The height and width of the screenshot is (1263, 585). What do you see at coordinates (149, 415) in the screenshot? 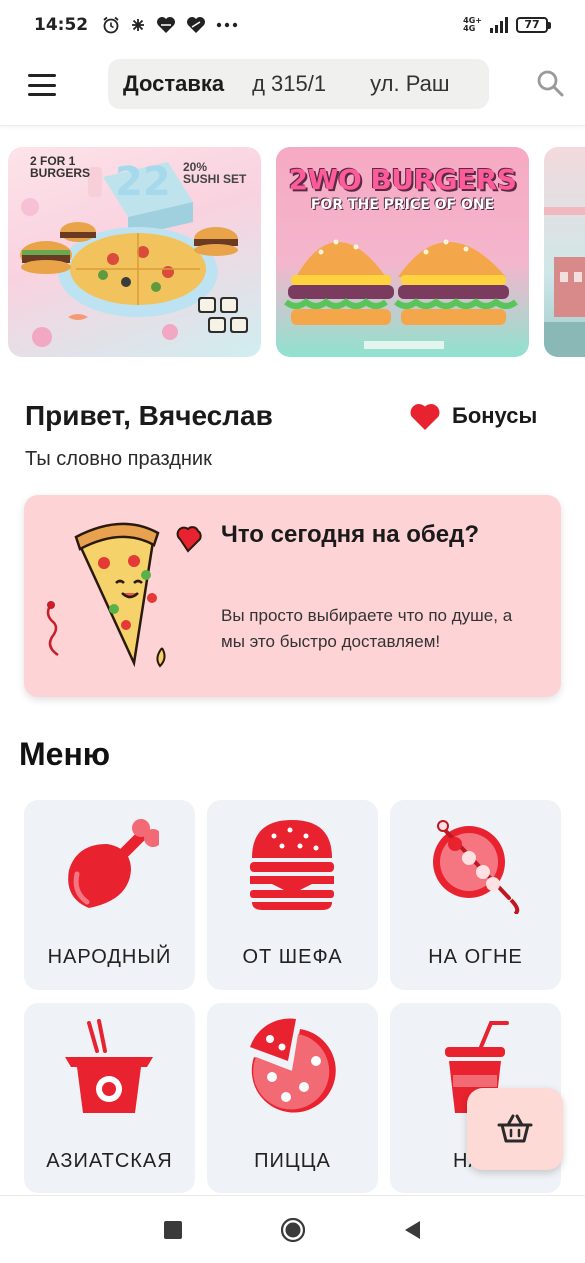
I see `greeting-title: Привет, Вячеслав` at bounding box center [149, 415].